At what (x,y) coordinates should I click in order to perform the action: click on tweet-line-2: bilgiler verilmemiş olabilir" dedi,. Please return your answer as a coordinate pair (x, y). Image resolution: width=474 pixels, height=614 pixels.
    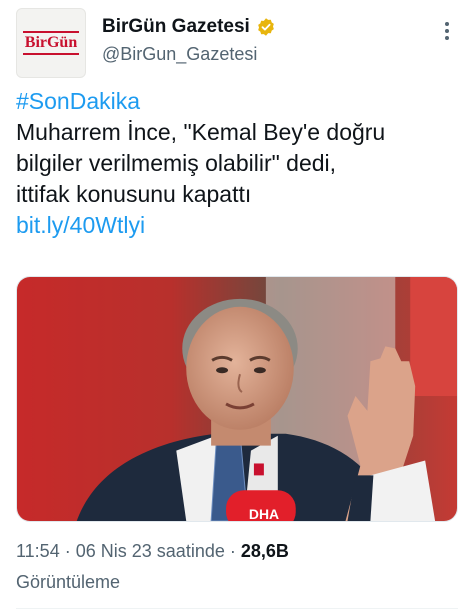
    Looking at the image, I should click on (176, 163).